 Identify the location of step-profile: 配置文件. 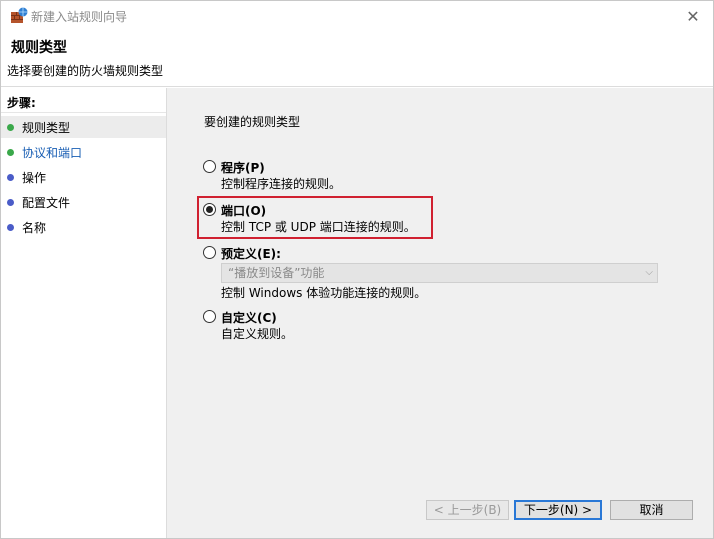
(83, 202).